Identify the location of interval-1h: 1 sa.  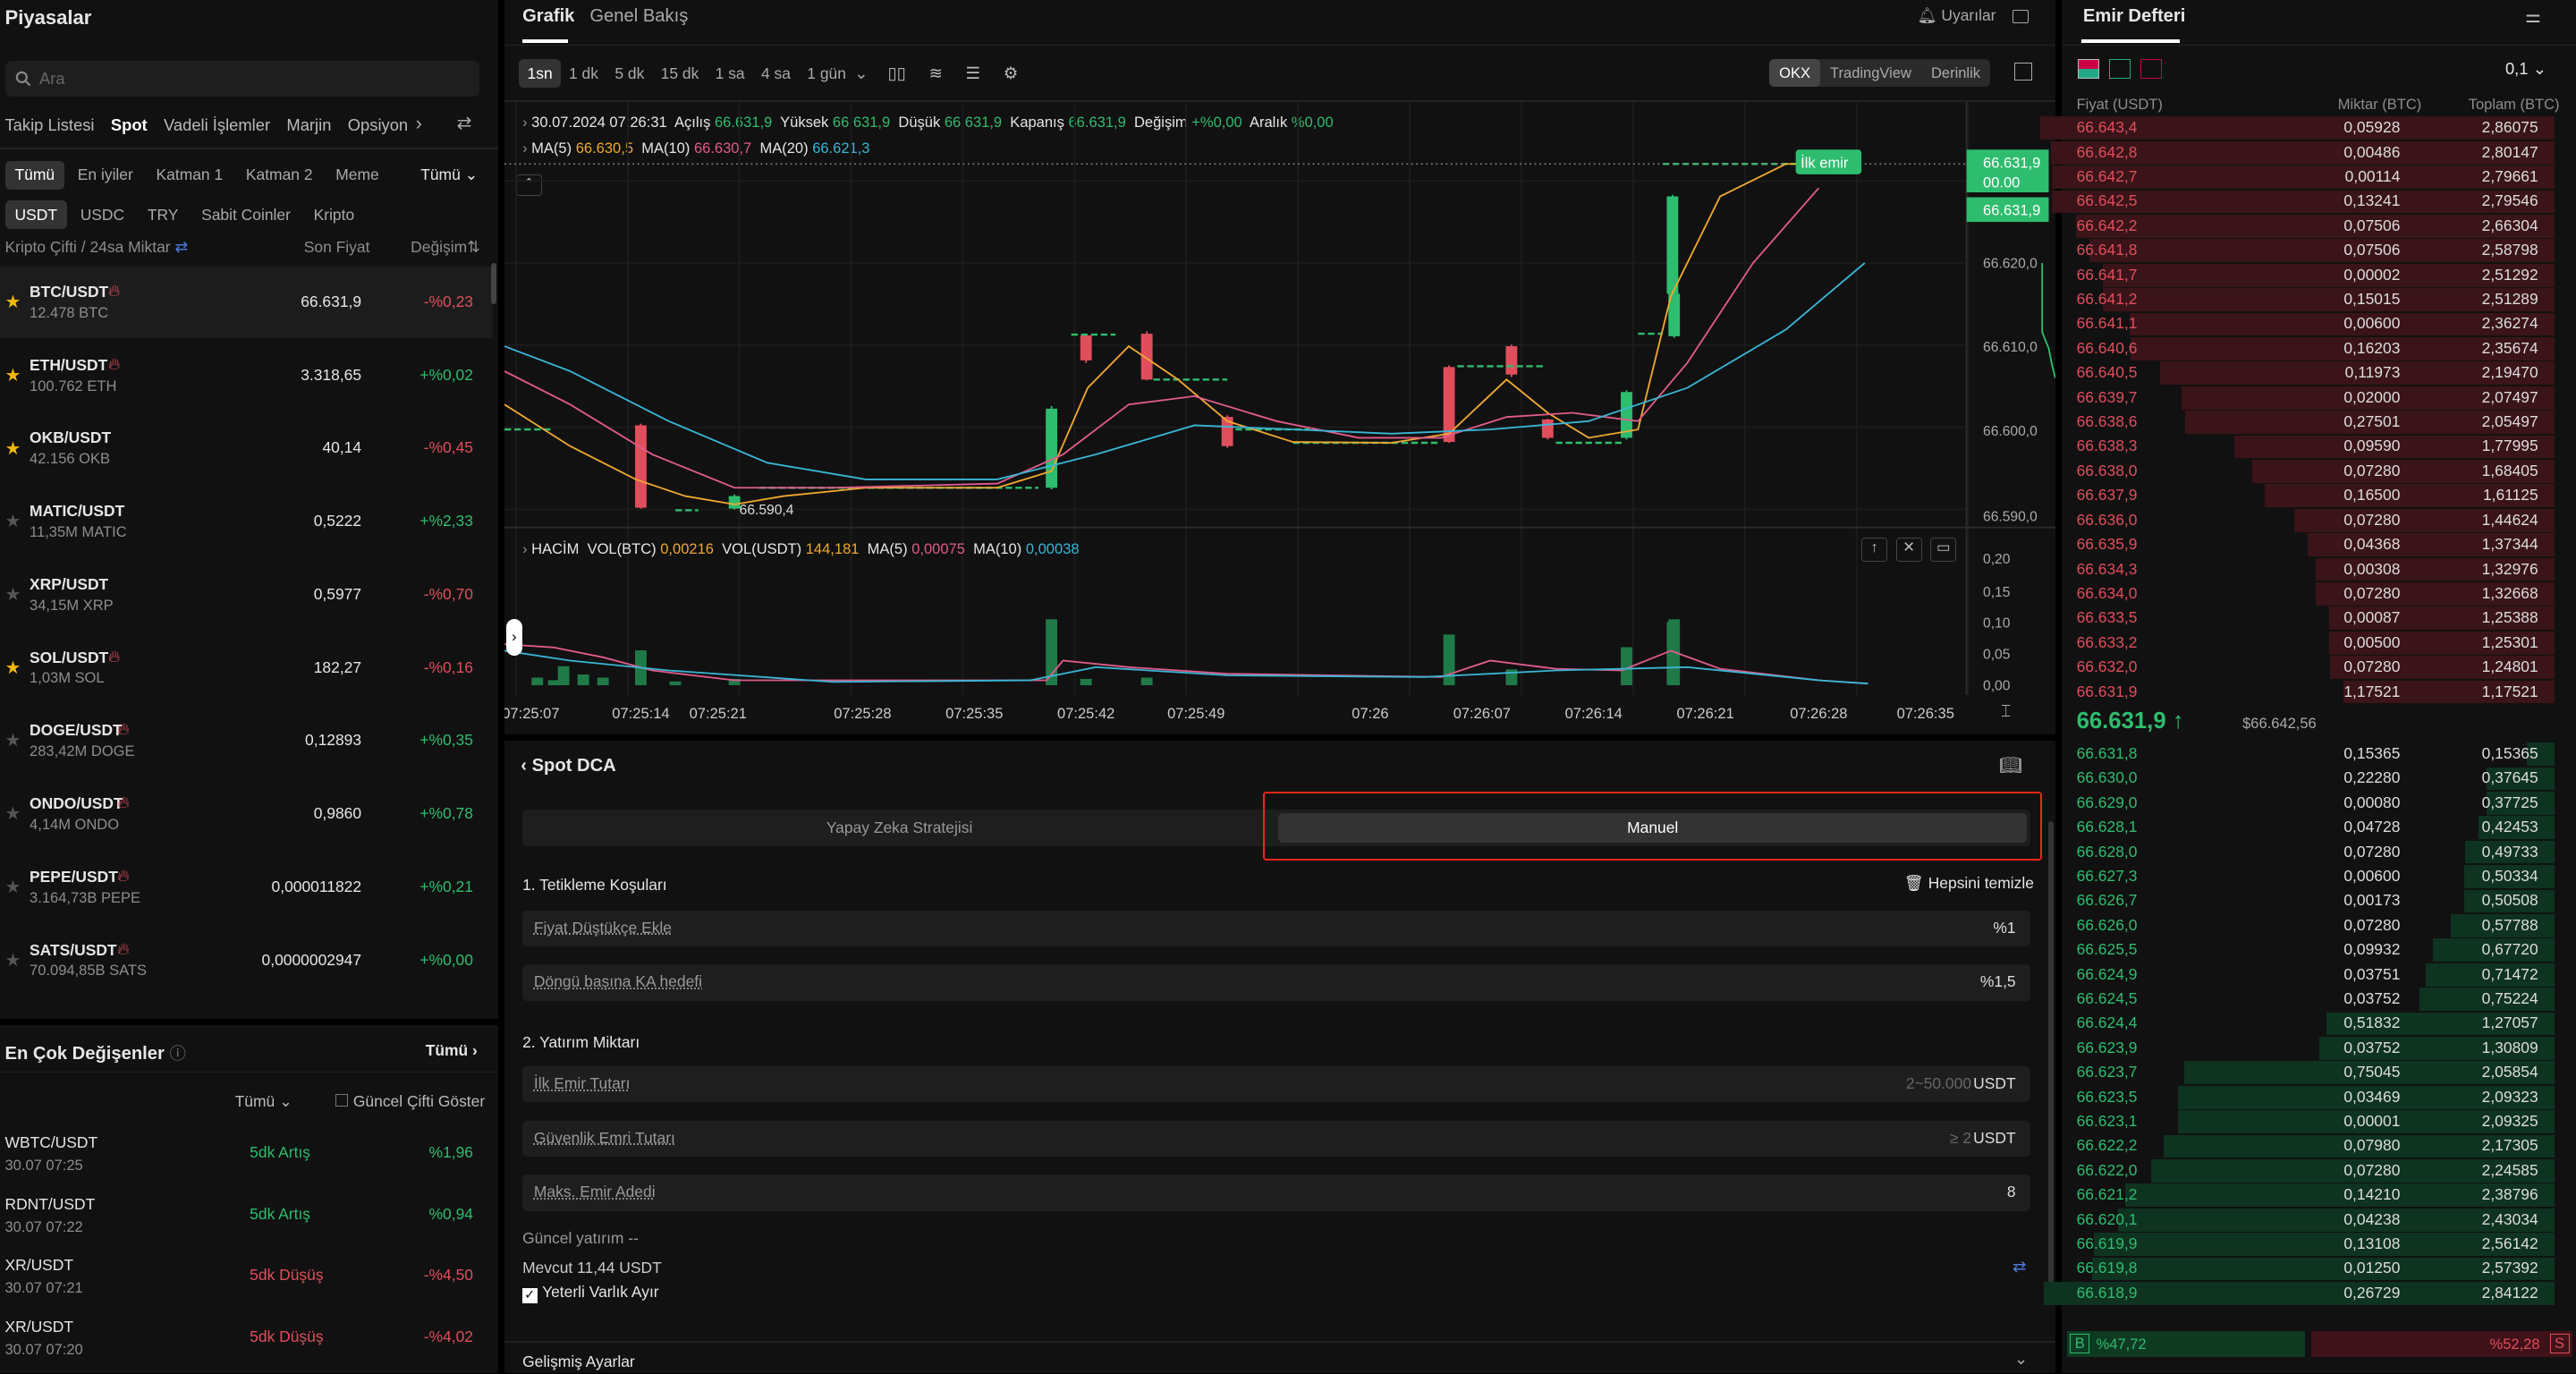
(729, 73).